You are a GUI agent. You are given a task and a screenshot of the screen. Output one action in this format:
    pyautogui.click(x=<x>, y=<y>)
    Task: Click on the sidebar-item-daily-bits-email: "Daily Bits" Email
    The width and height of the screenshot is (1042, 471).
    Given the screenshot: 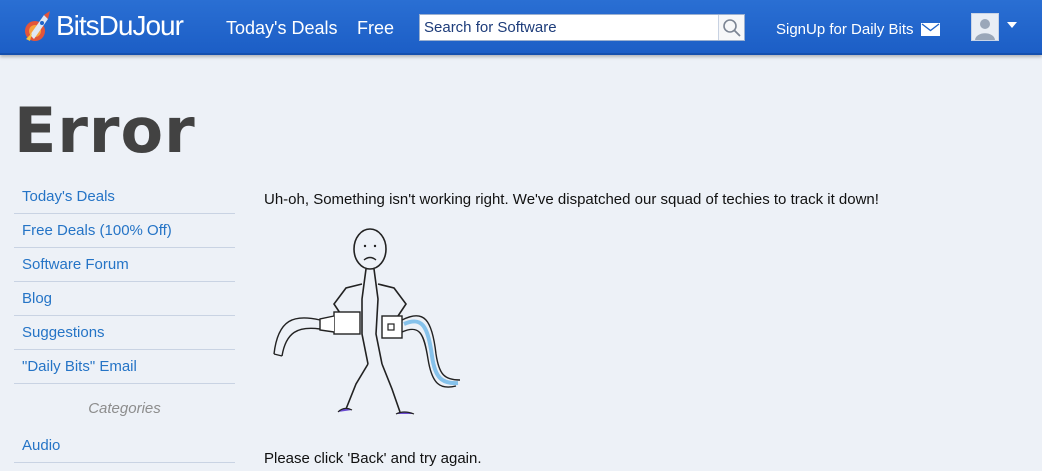 What is the action you would take?
    pyautogui.click(x=124, y=367)
    